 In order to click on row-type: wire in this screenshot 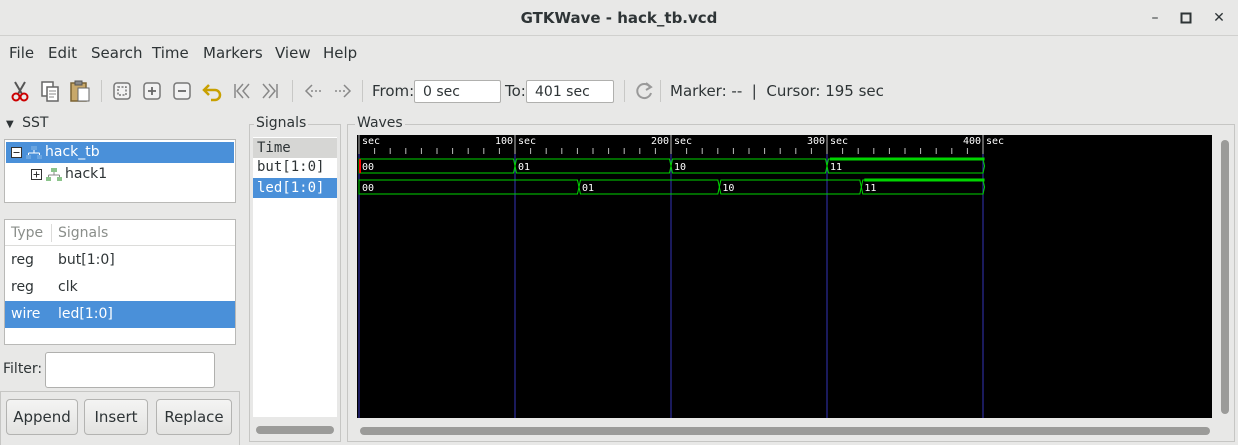, I will do `click(26, 314)`.